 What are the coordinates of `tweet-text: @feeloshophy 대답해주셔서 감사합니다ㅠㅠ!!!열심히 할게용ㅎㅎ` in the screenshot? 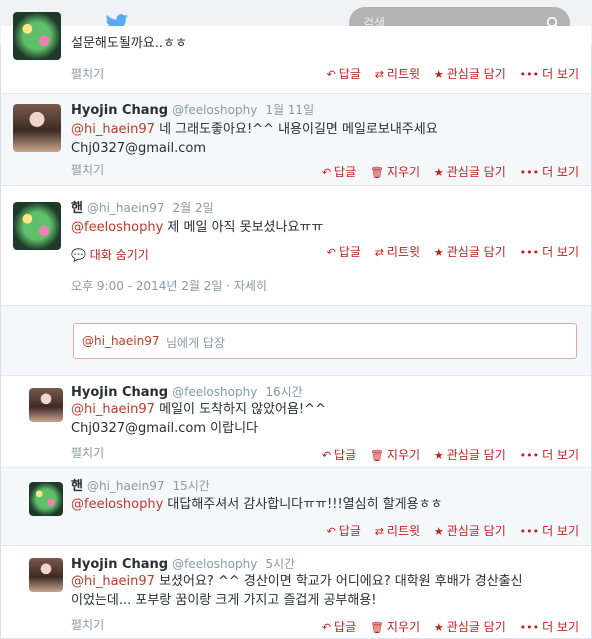 It's located at (257, 504).